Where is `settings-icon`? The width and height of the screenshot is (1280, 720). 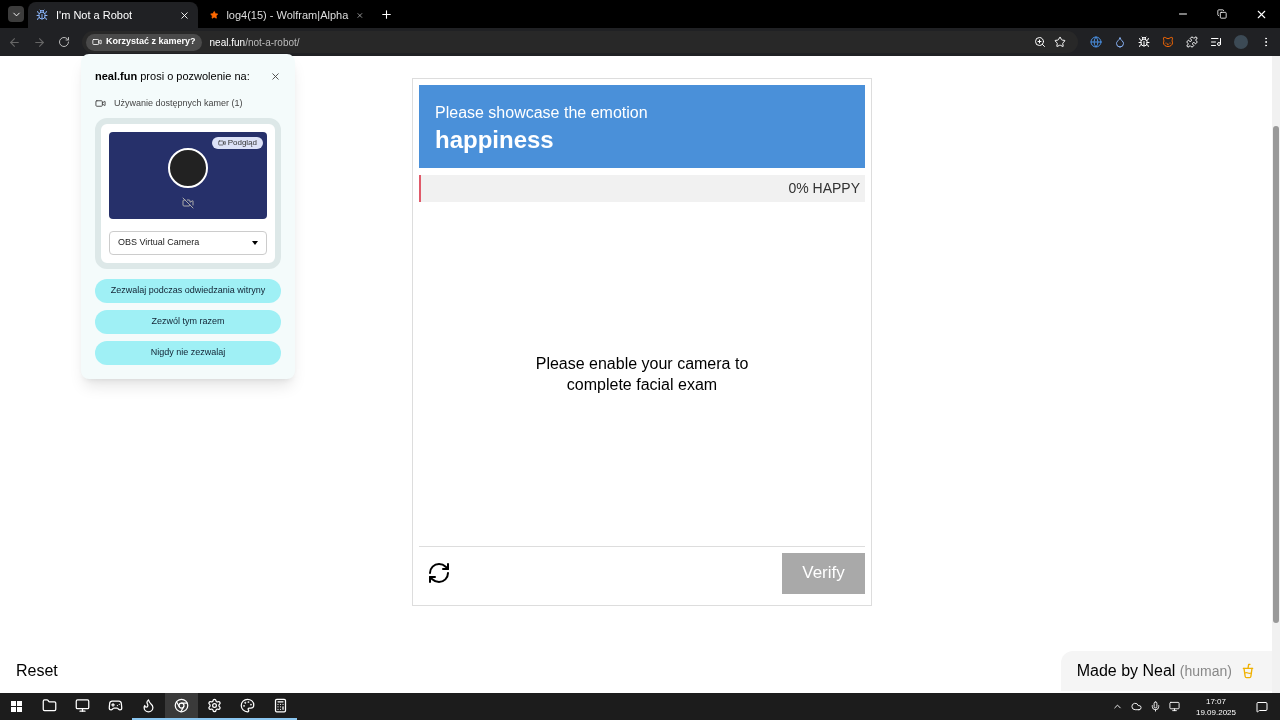
settings-icon is located at coordinates (214, 705).